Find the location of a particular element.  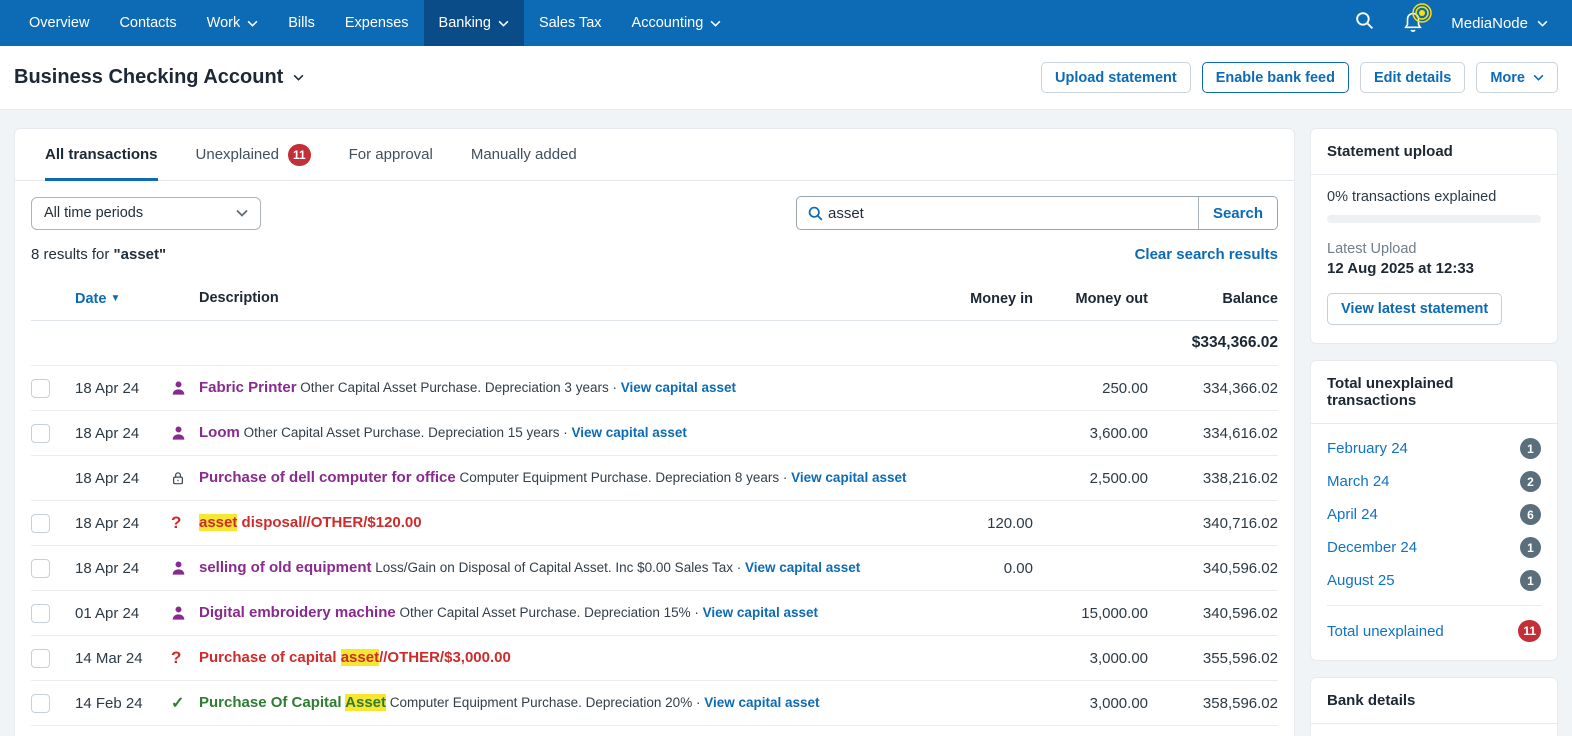

col-money-in: Money in is located at coordinates (1001, 298).